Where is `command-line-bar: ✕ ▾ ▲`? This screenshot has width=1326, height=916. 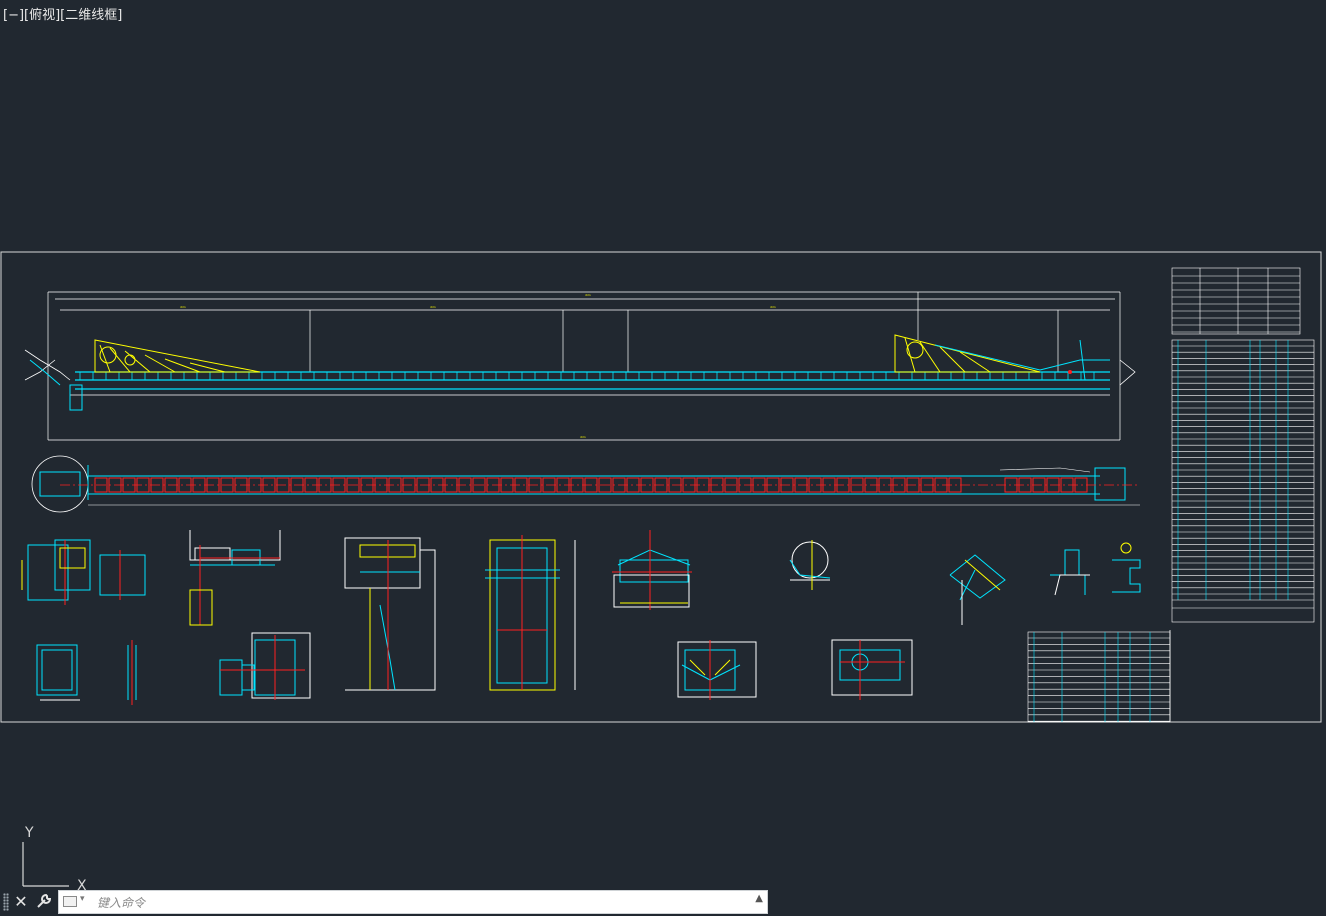 command-line-bar: ✕ ▾ ▲ is located at coordinates (384, 902).